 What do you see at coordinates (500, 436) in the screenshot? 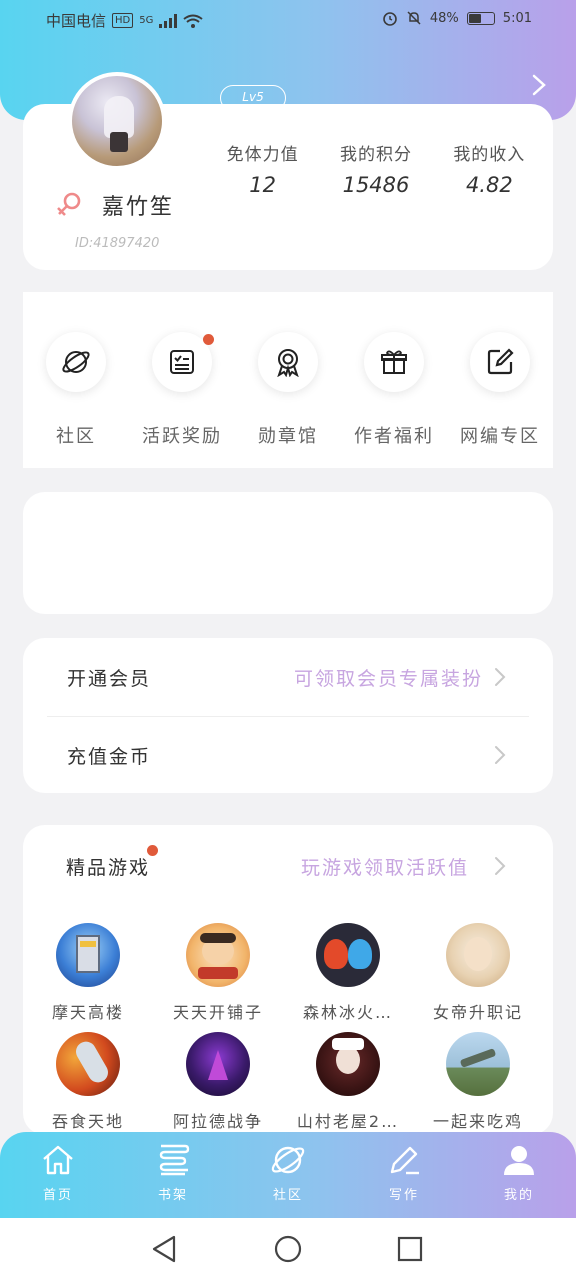
I see `quick-item-label: 网编专区` at bounding box center [500, 436].